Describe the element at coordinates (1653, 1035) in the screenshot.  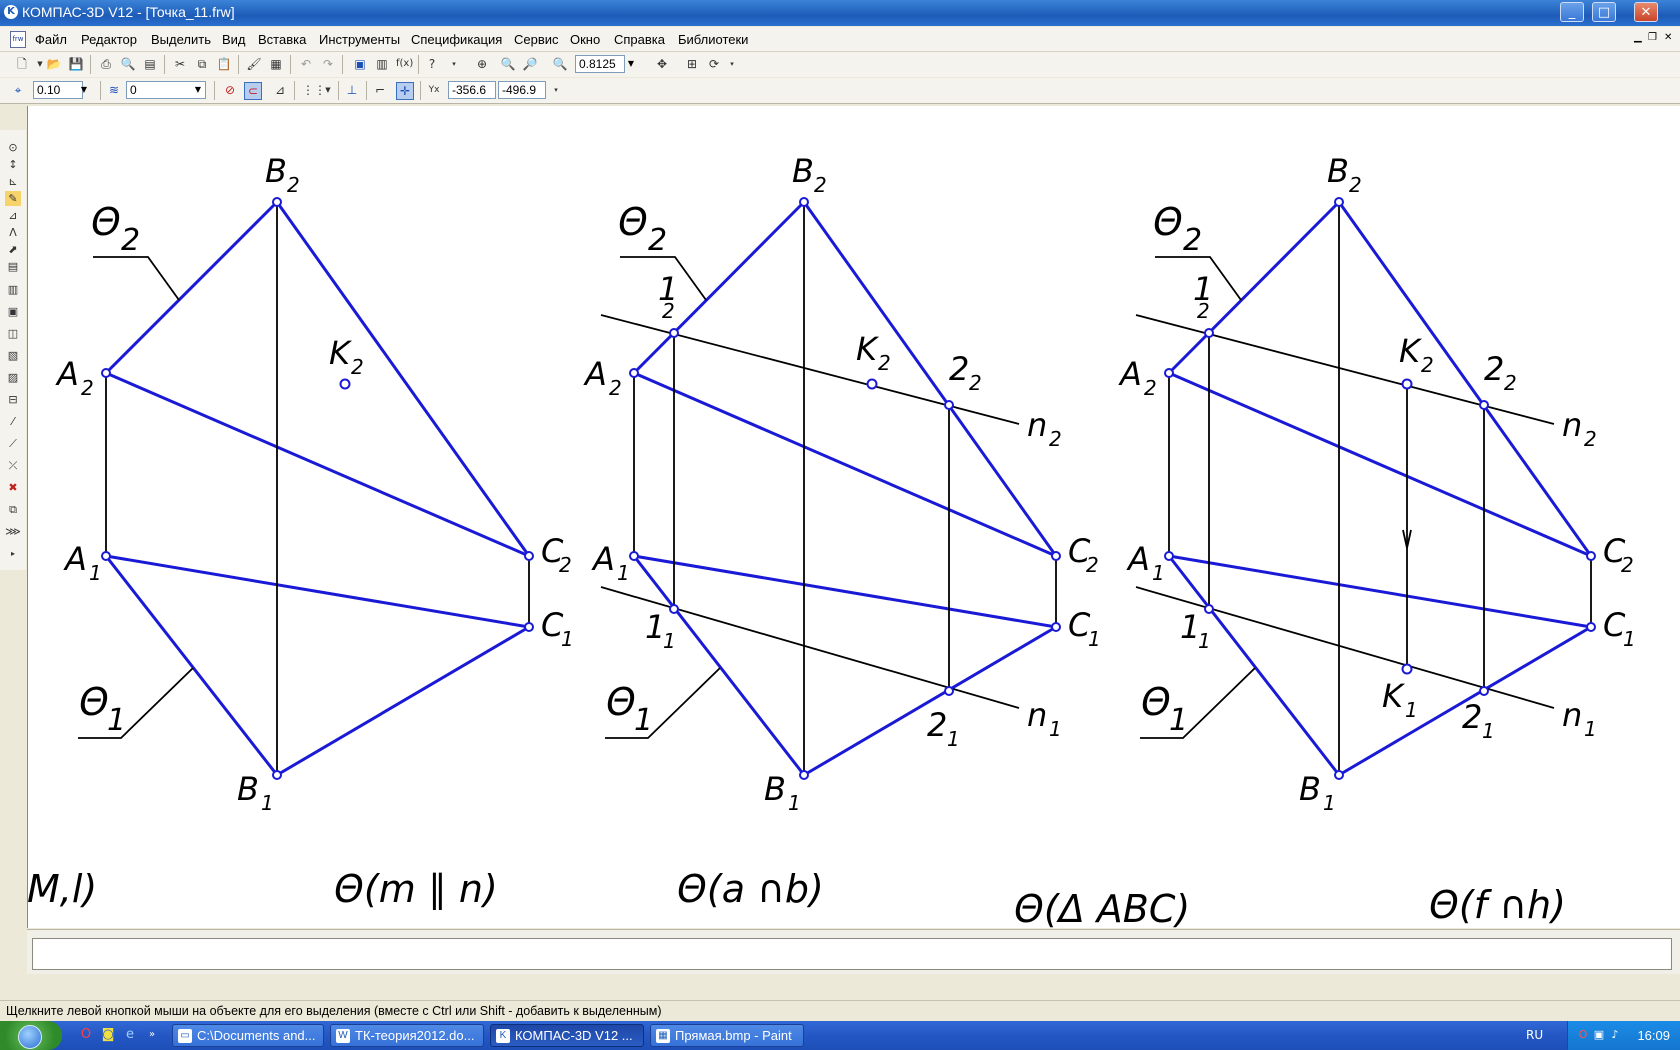
I see `clock: 16:09` at that location.